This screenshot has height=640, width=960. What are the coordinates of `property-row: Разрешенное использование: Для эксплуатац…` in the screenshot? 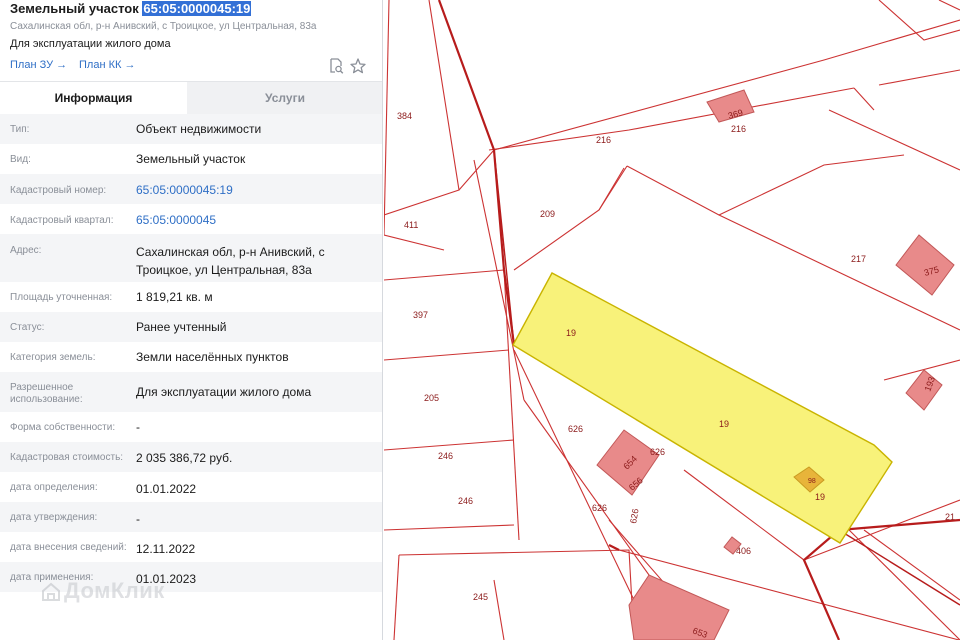 It's located at (191, 392).